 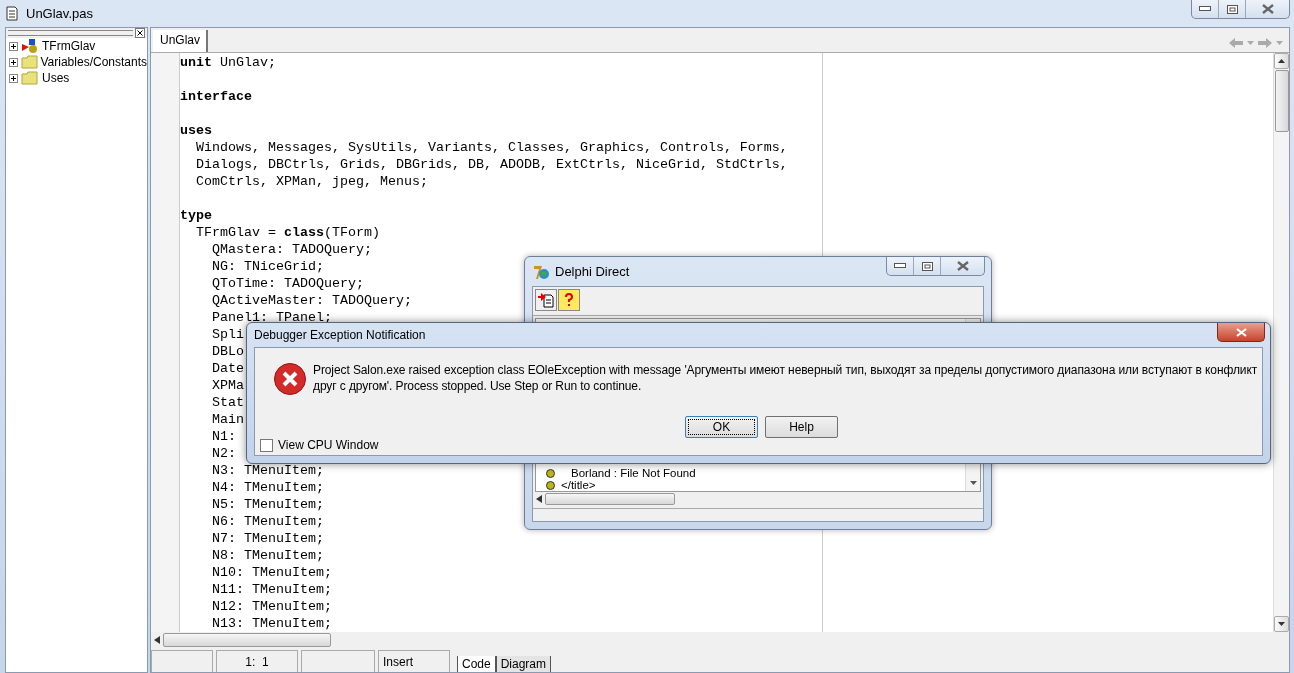 What do you see at coordinates (216, 96) in the screenshot?
I see `code-line: interface` at bounding box center [216, 96].